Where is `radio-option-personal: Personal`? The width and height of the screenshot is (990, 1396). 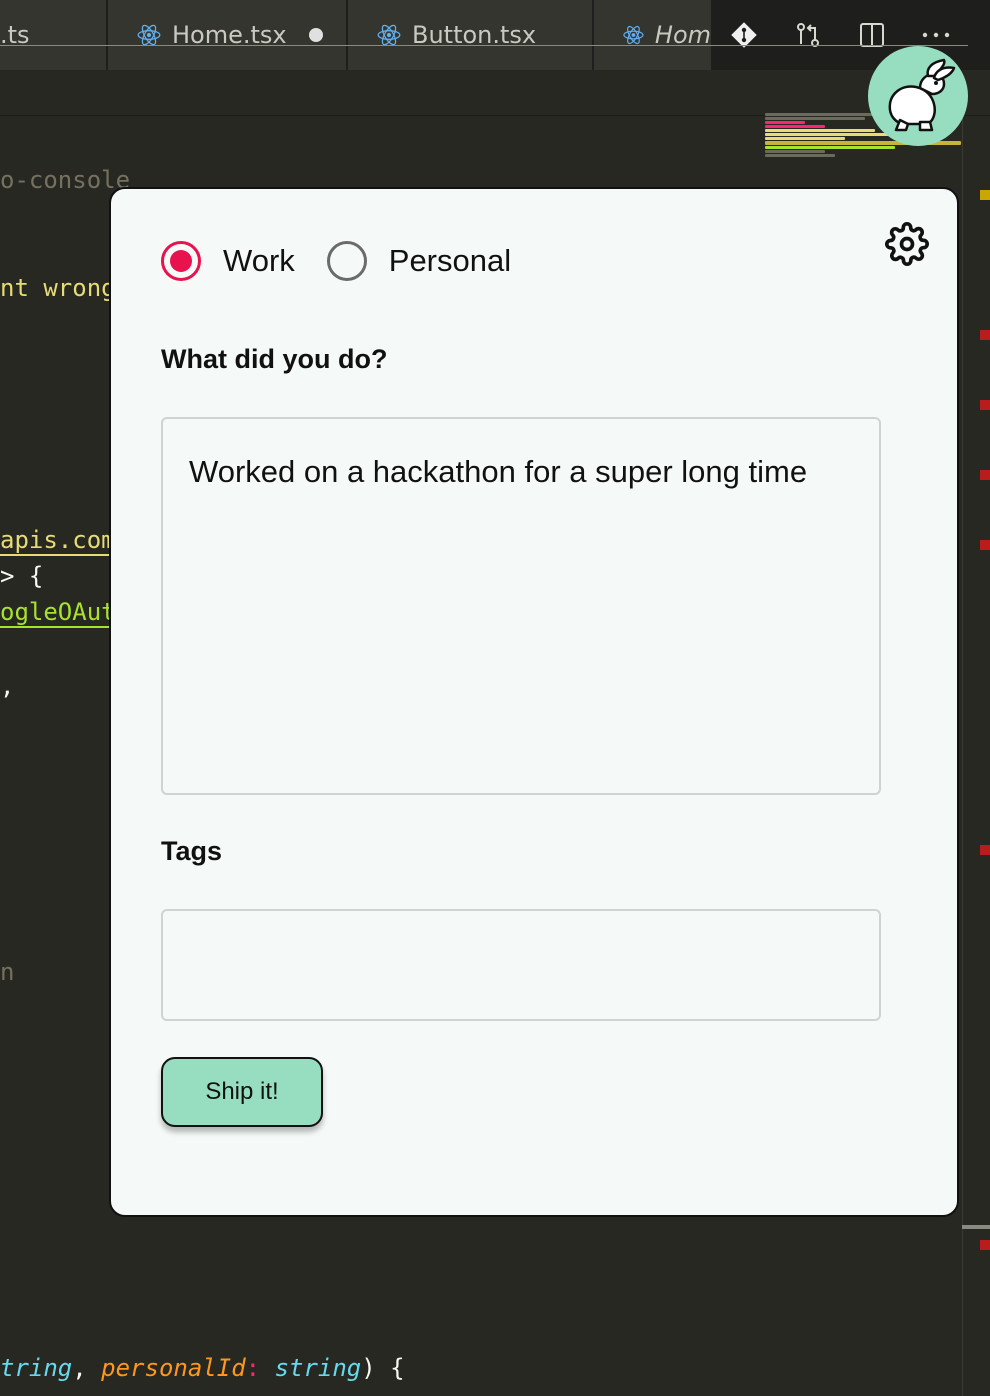
radio-option-personal: Personal is located at coordinates (419, 261).